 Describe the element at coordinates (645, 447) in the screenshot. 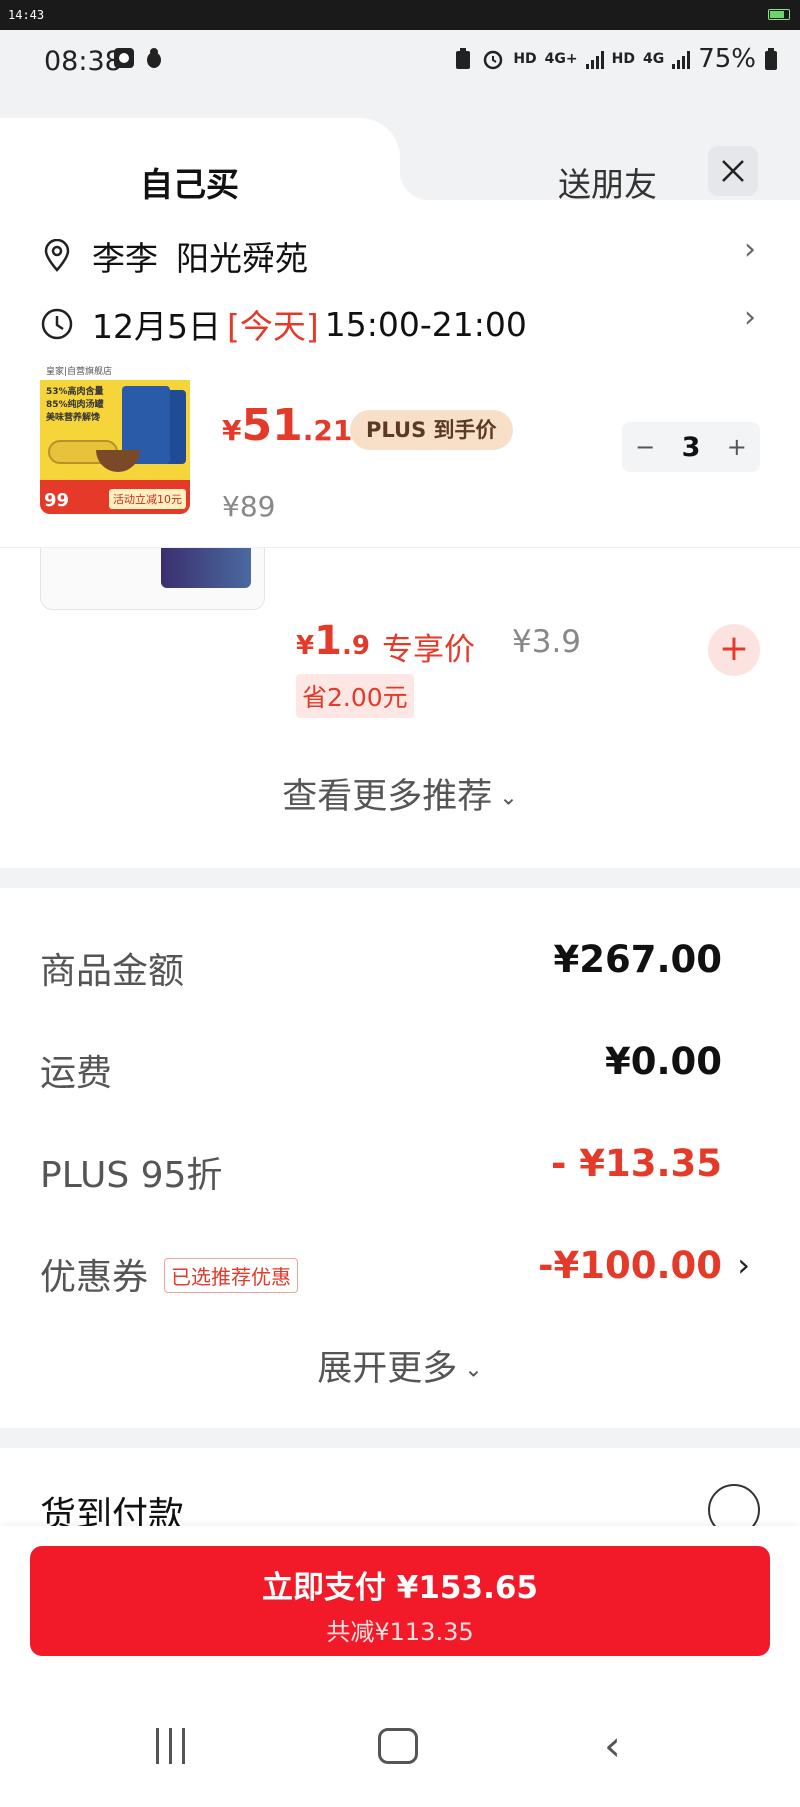

I see `decrease-button: −` at that location.